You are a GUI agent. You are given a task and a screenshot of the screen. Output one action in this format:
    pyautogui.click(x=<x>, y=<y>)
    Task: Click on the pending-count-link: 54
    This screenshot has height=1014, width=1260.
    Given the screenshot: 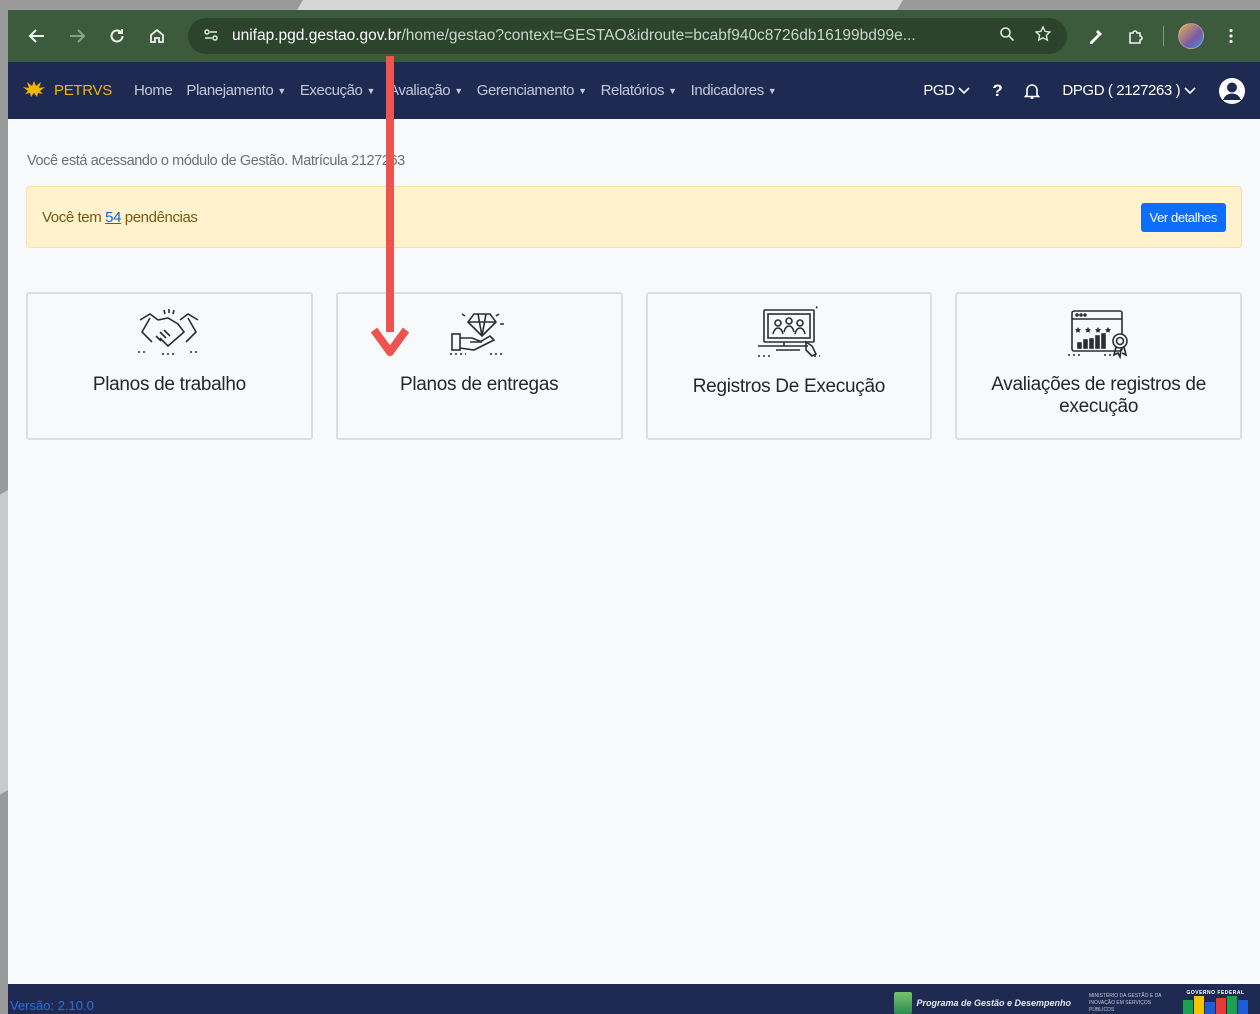 What is the action you would take?
    pyautogui.click(x=113, y=217)
    